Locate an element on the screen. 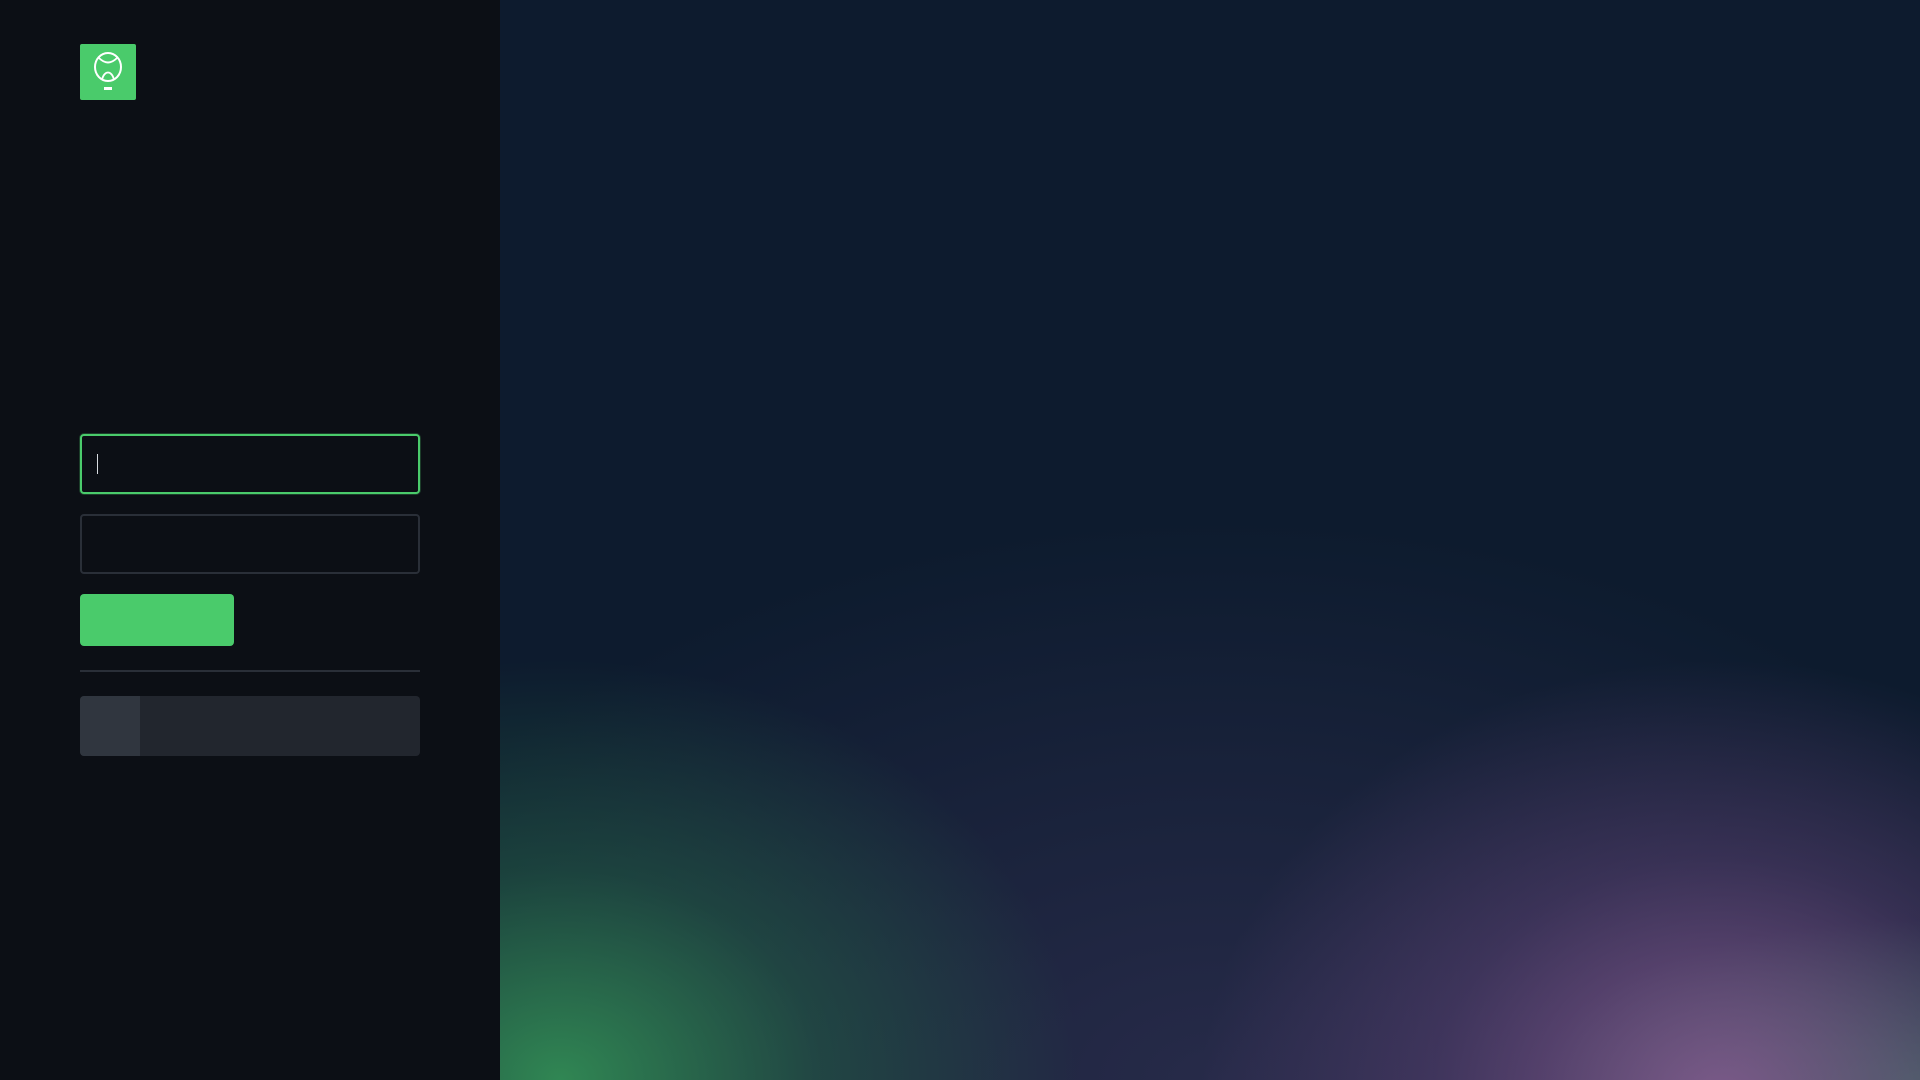 The image size is (1920, 1080). password-input is located at coordinates (250, 544).